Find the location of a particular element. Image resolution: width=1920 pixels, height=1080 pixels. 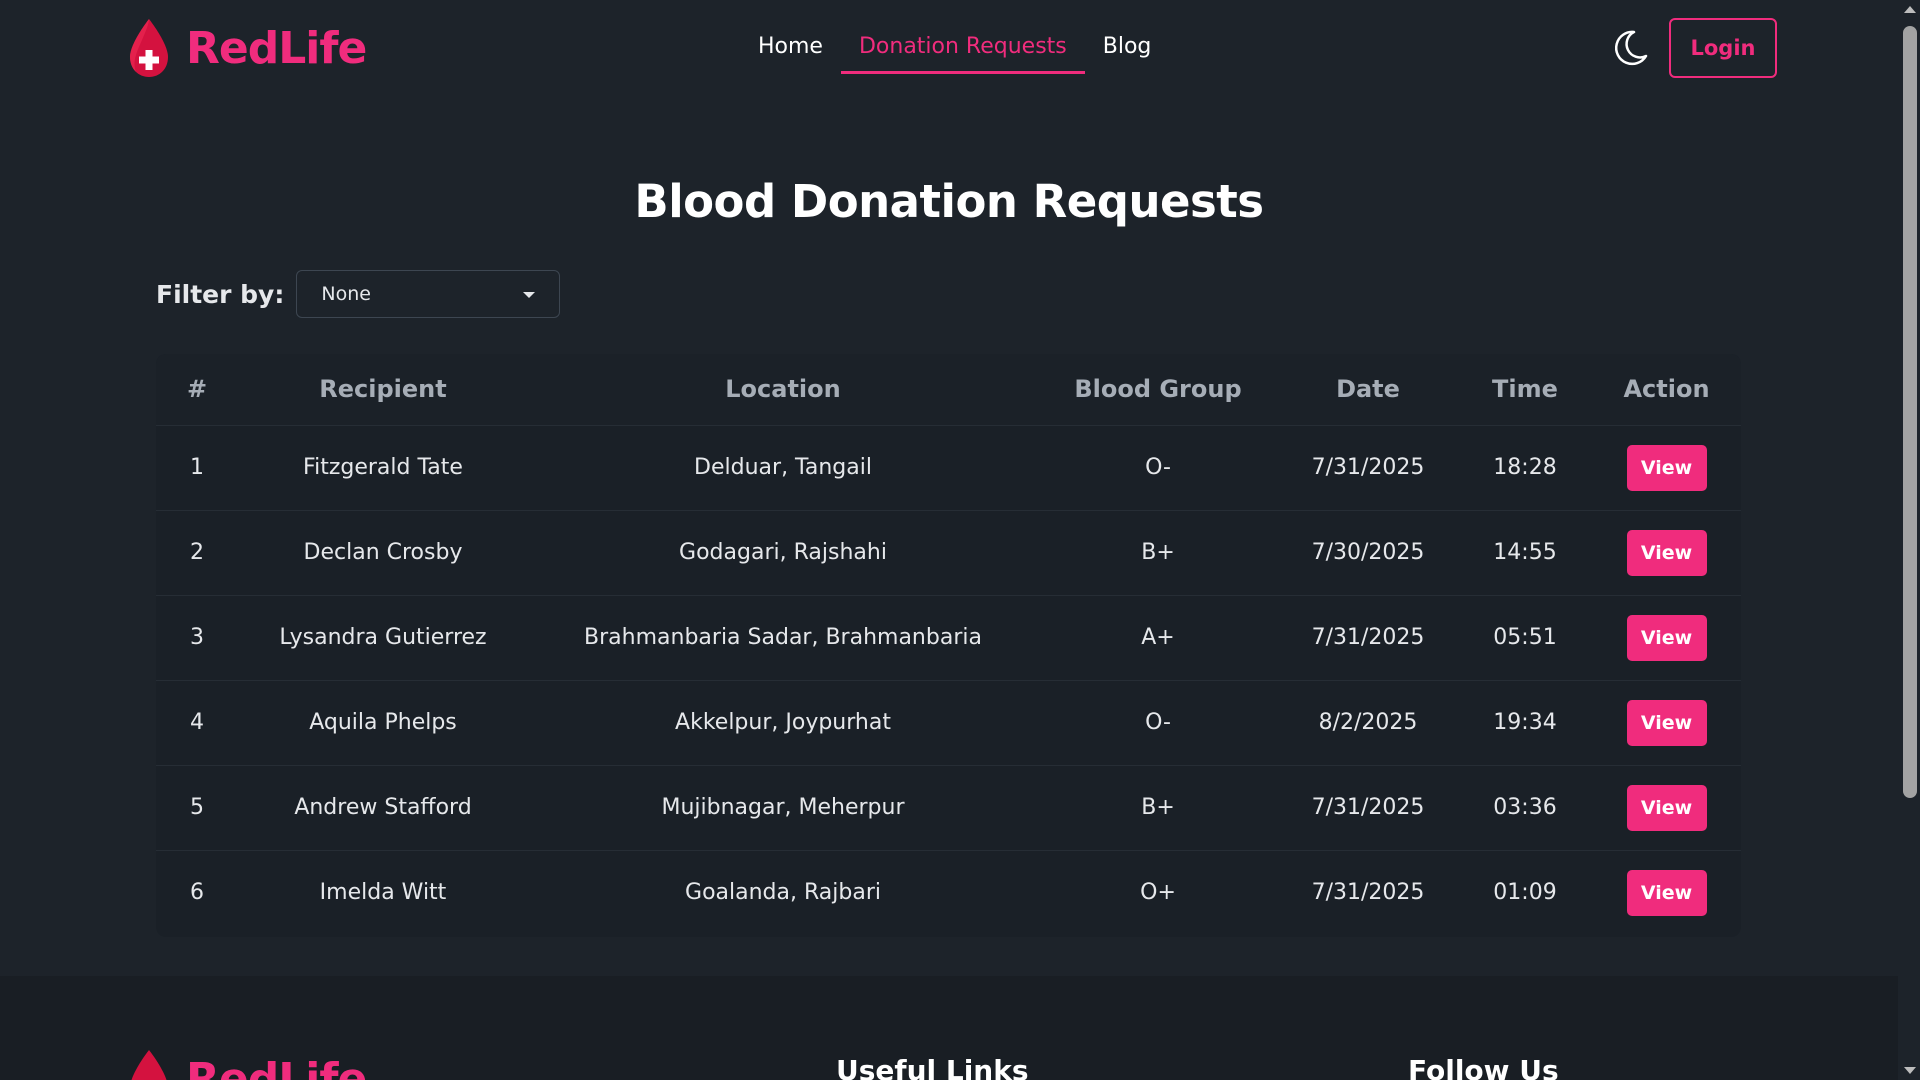

theme-toggle-button is located at coordinates (1630, 48).